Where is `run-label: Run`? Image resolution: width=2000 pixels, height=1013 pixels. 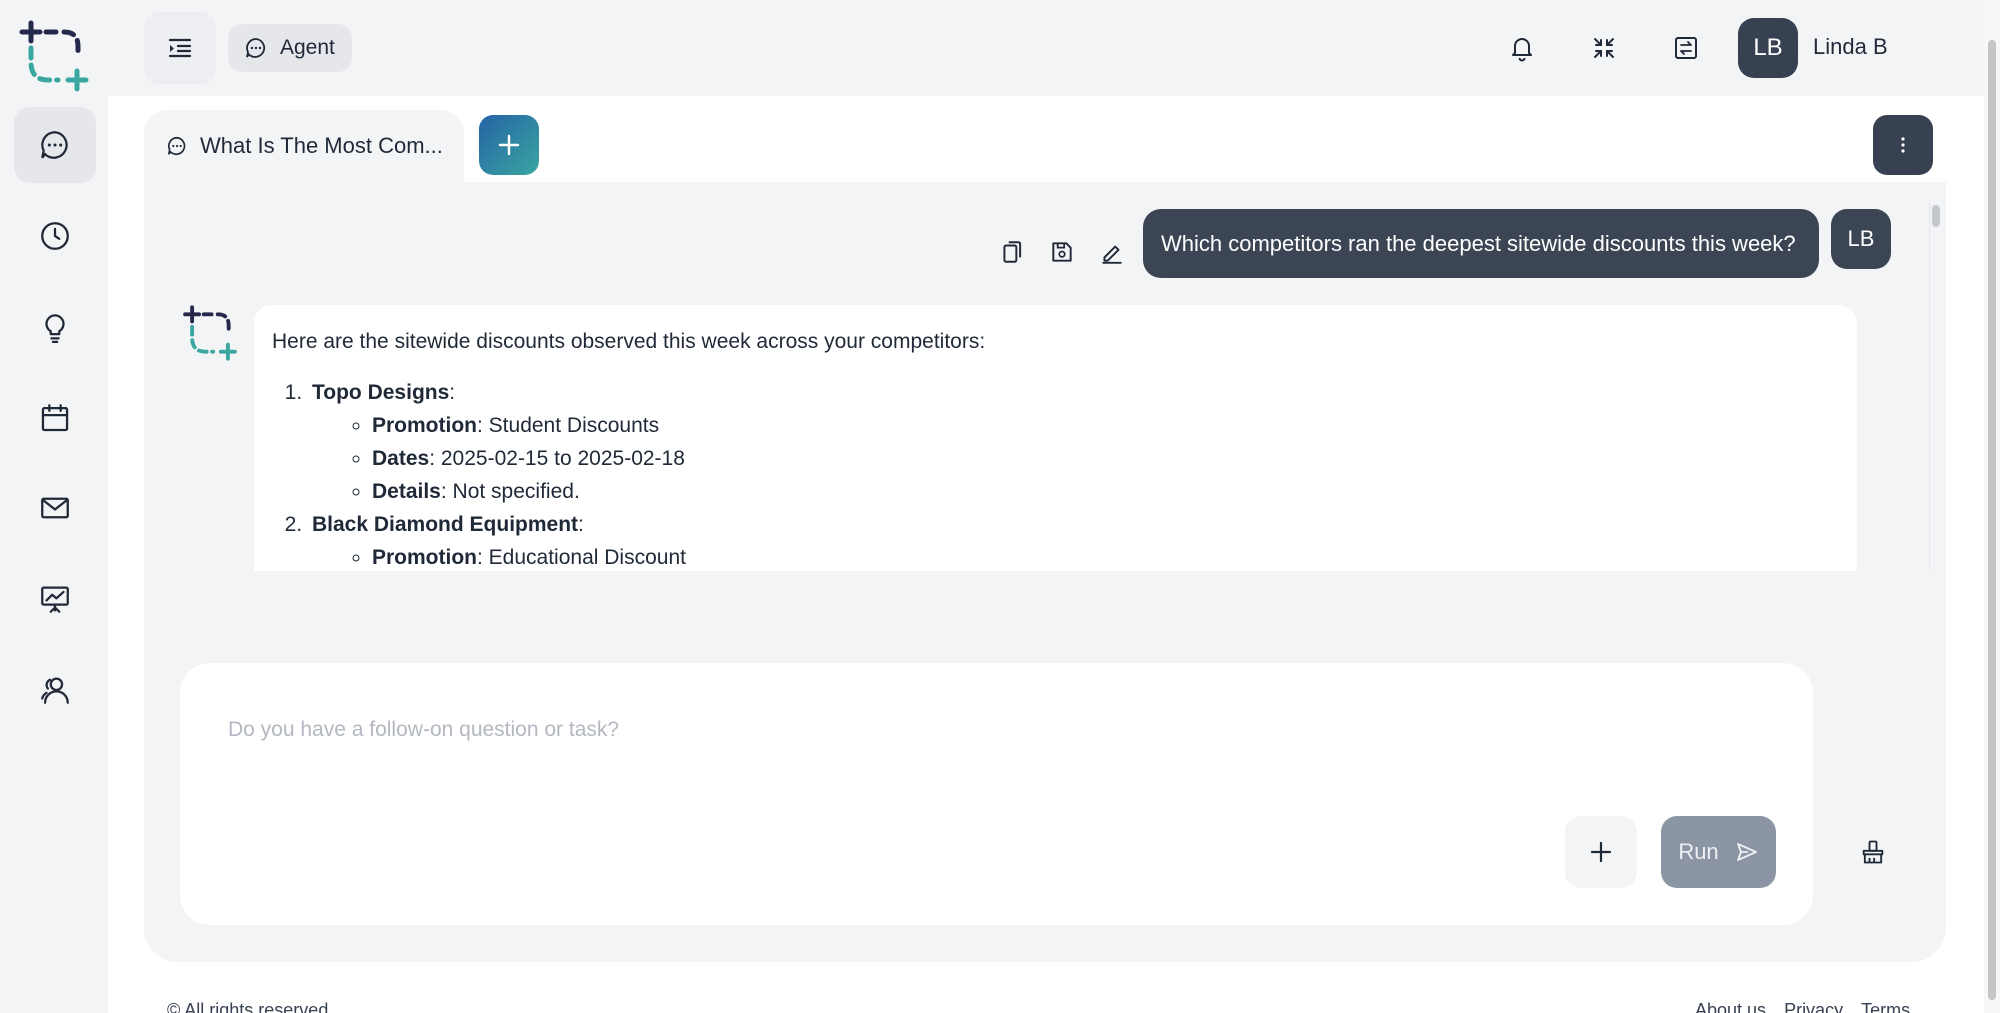 run-label: Run is located at coordinates (1698, 851).